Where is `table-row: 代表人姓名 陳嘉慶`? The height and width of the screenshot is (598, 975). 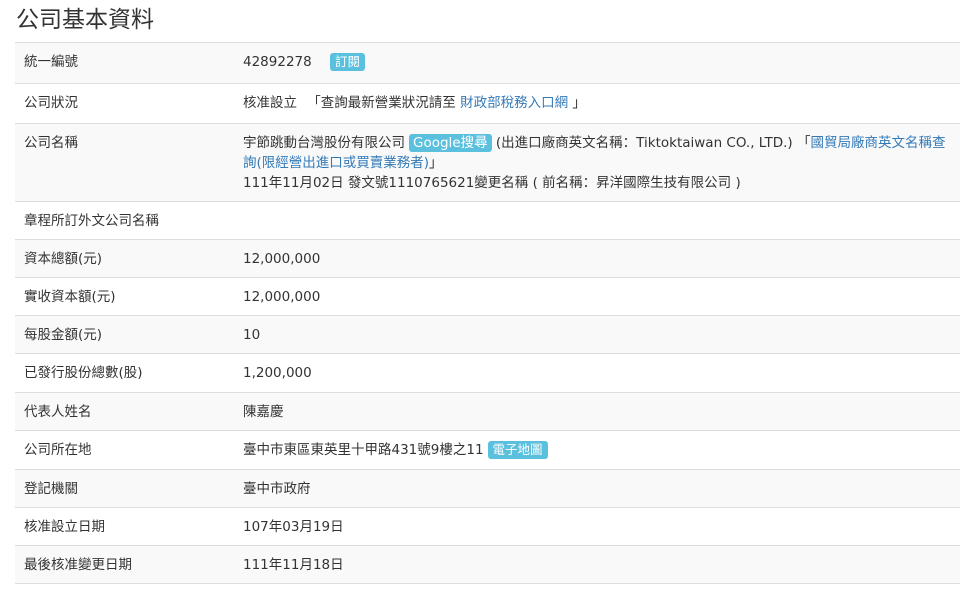
table-row: 代表人姓名 陳嘉慶 is located at coordinates (487, 411).